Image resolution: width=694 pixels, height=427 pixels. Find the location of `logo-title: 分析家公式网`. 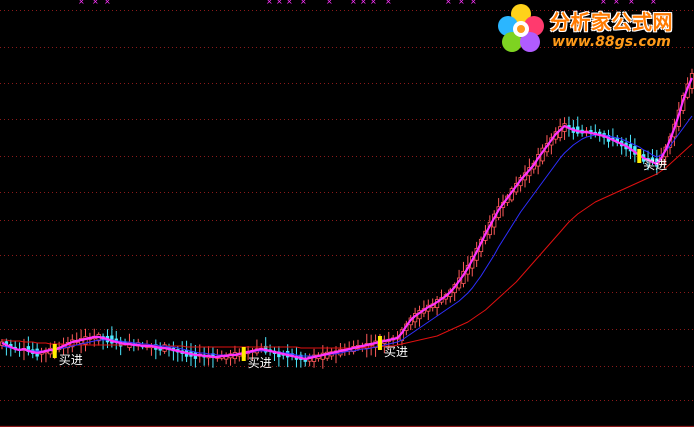

logo-title: 分析家公式网 is located at coordinates (611, 22).